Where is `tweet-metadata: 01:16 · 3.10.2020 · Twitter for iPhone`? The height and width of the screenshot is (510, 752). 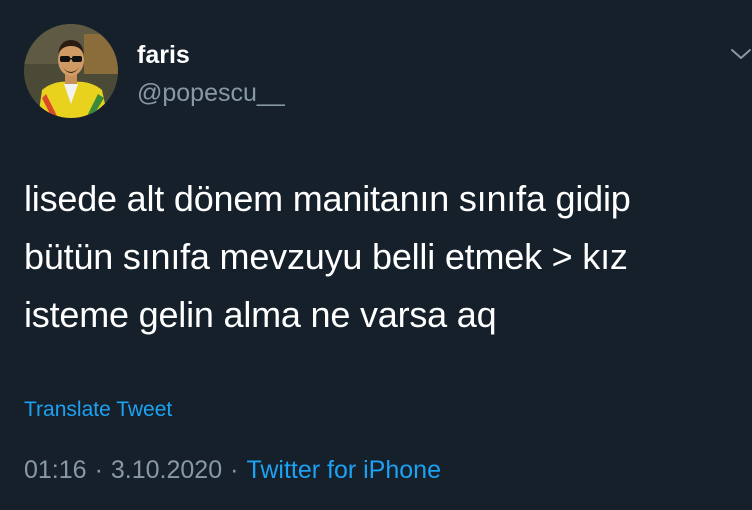
tweet-metadata: 01:16 · 3.10.2020 · Twitter for iPhone is located at coordinates (232, 470).